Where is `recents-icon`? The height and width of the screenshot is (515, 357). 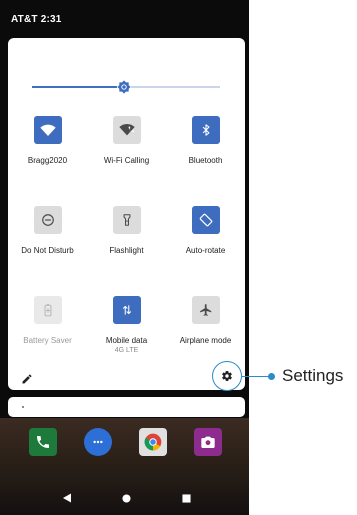
recents-icon is located at coordinates (186, 498).